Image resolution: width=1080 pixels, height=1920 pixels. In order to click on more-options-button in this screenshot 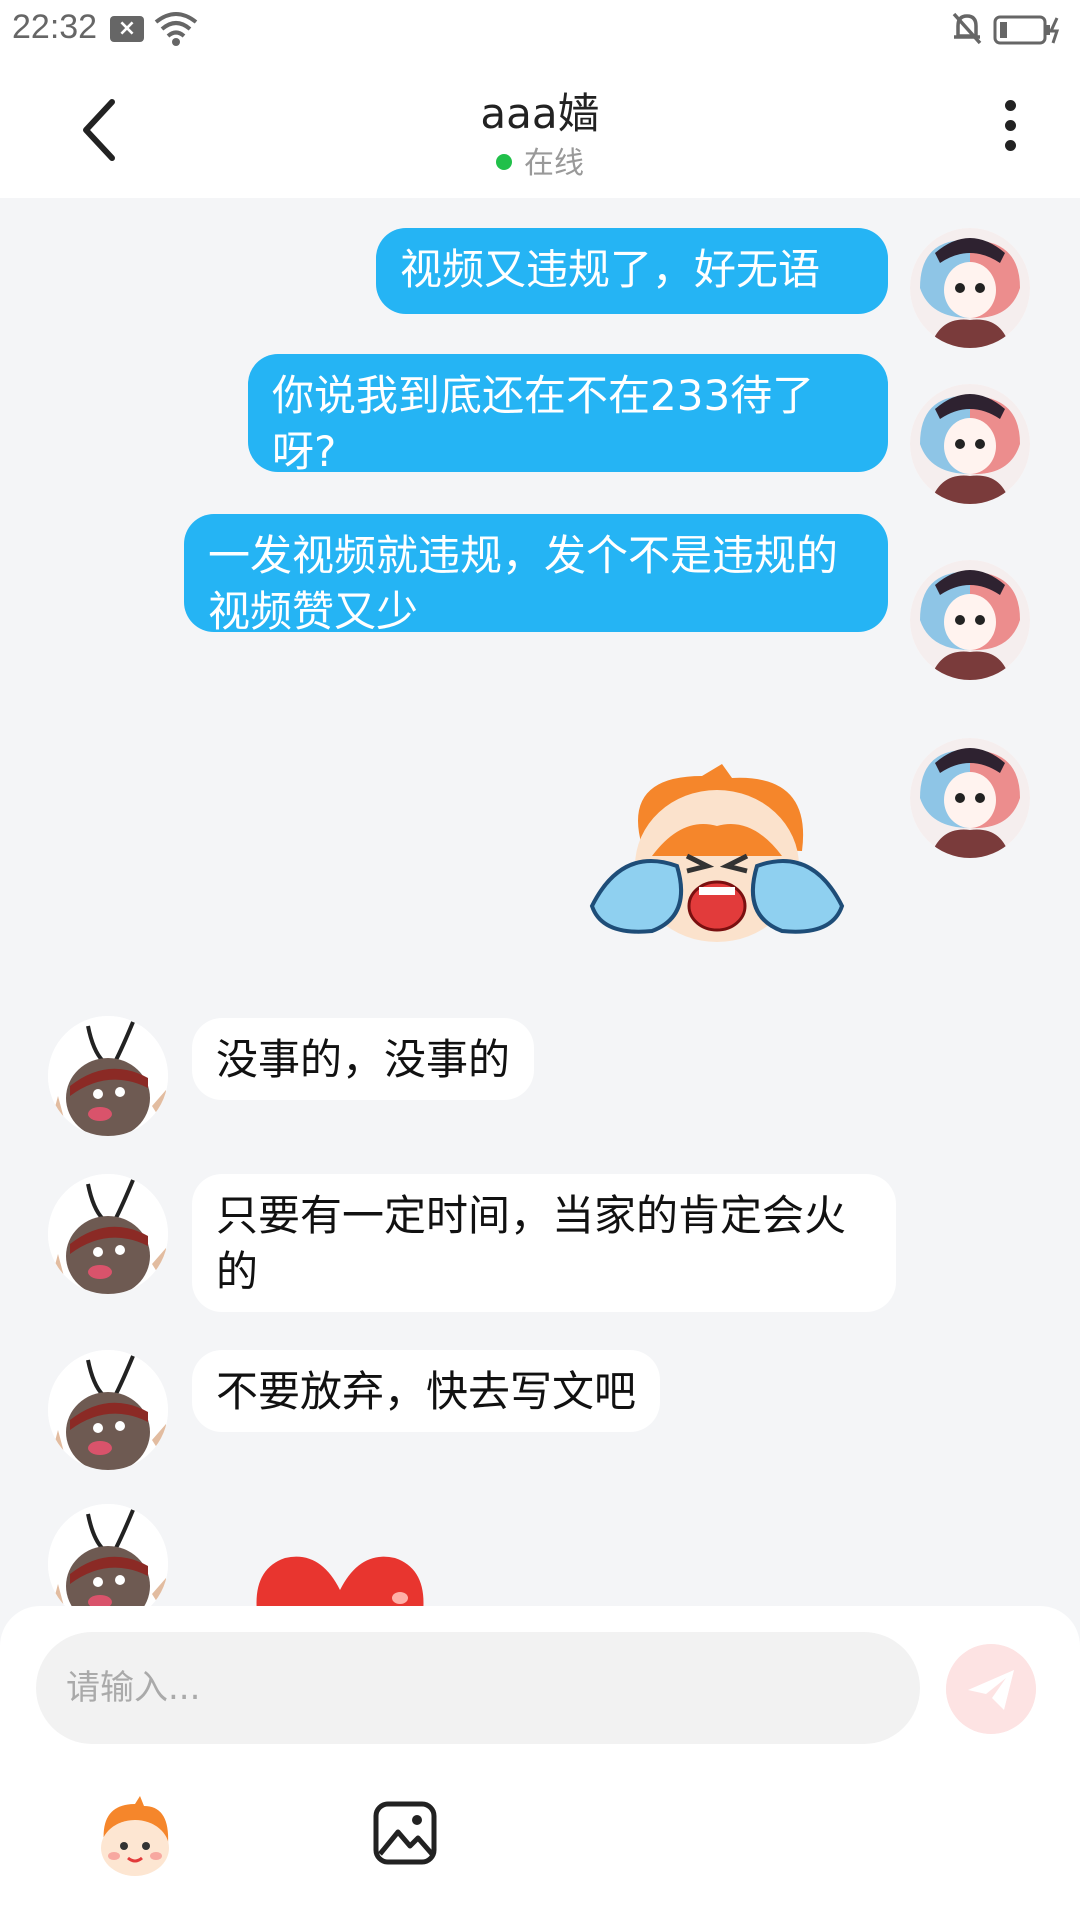, I will do `click(1010, 129)`.